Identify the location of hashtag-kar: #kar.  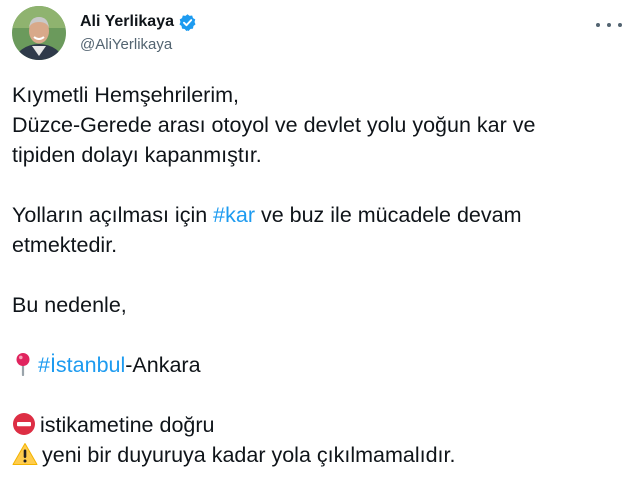
(234, 215).